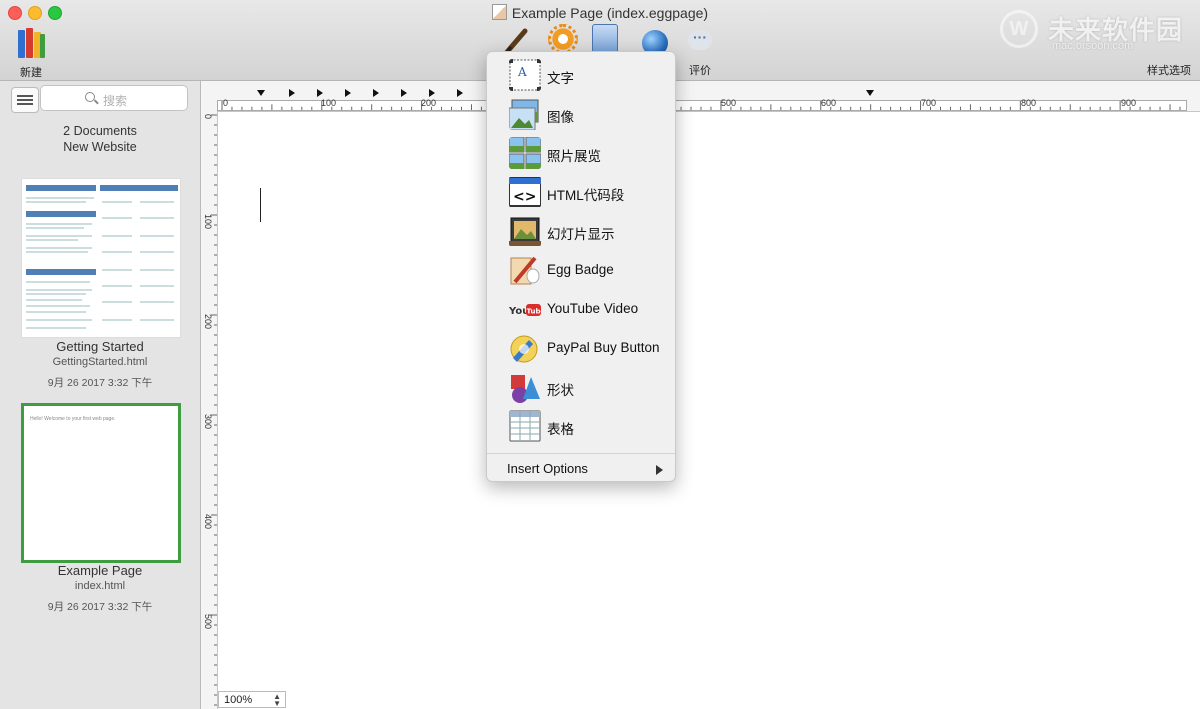 The width and height of the screenshot is (1200, 709). What do you see at coordinates (208, 422) in the screenshot?
I see `ruler-label: 300` at bounding box center [208, 422].